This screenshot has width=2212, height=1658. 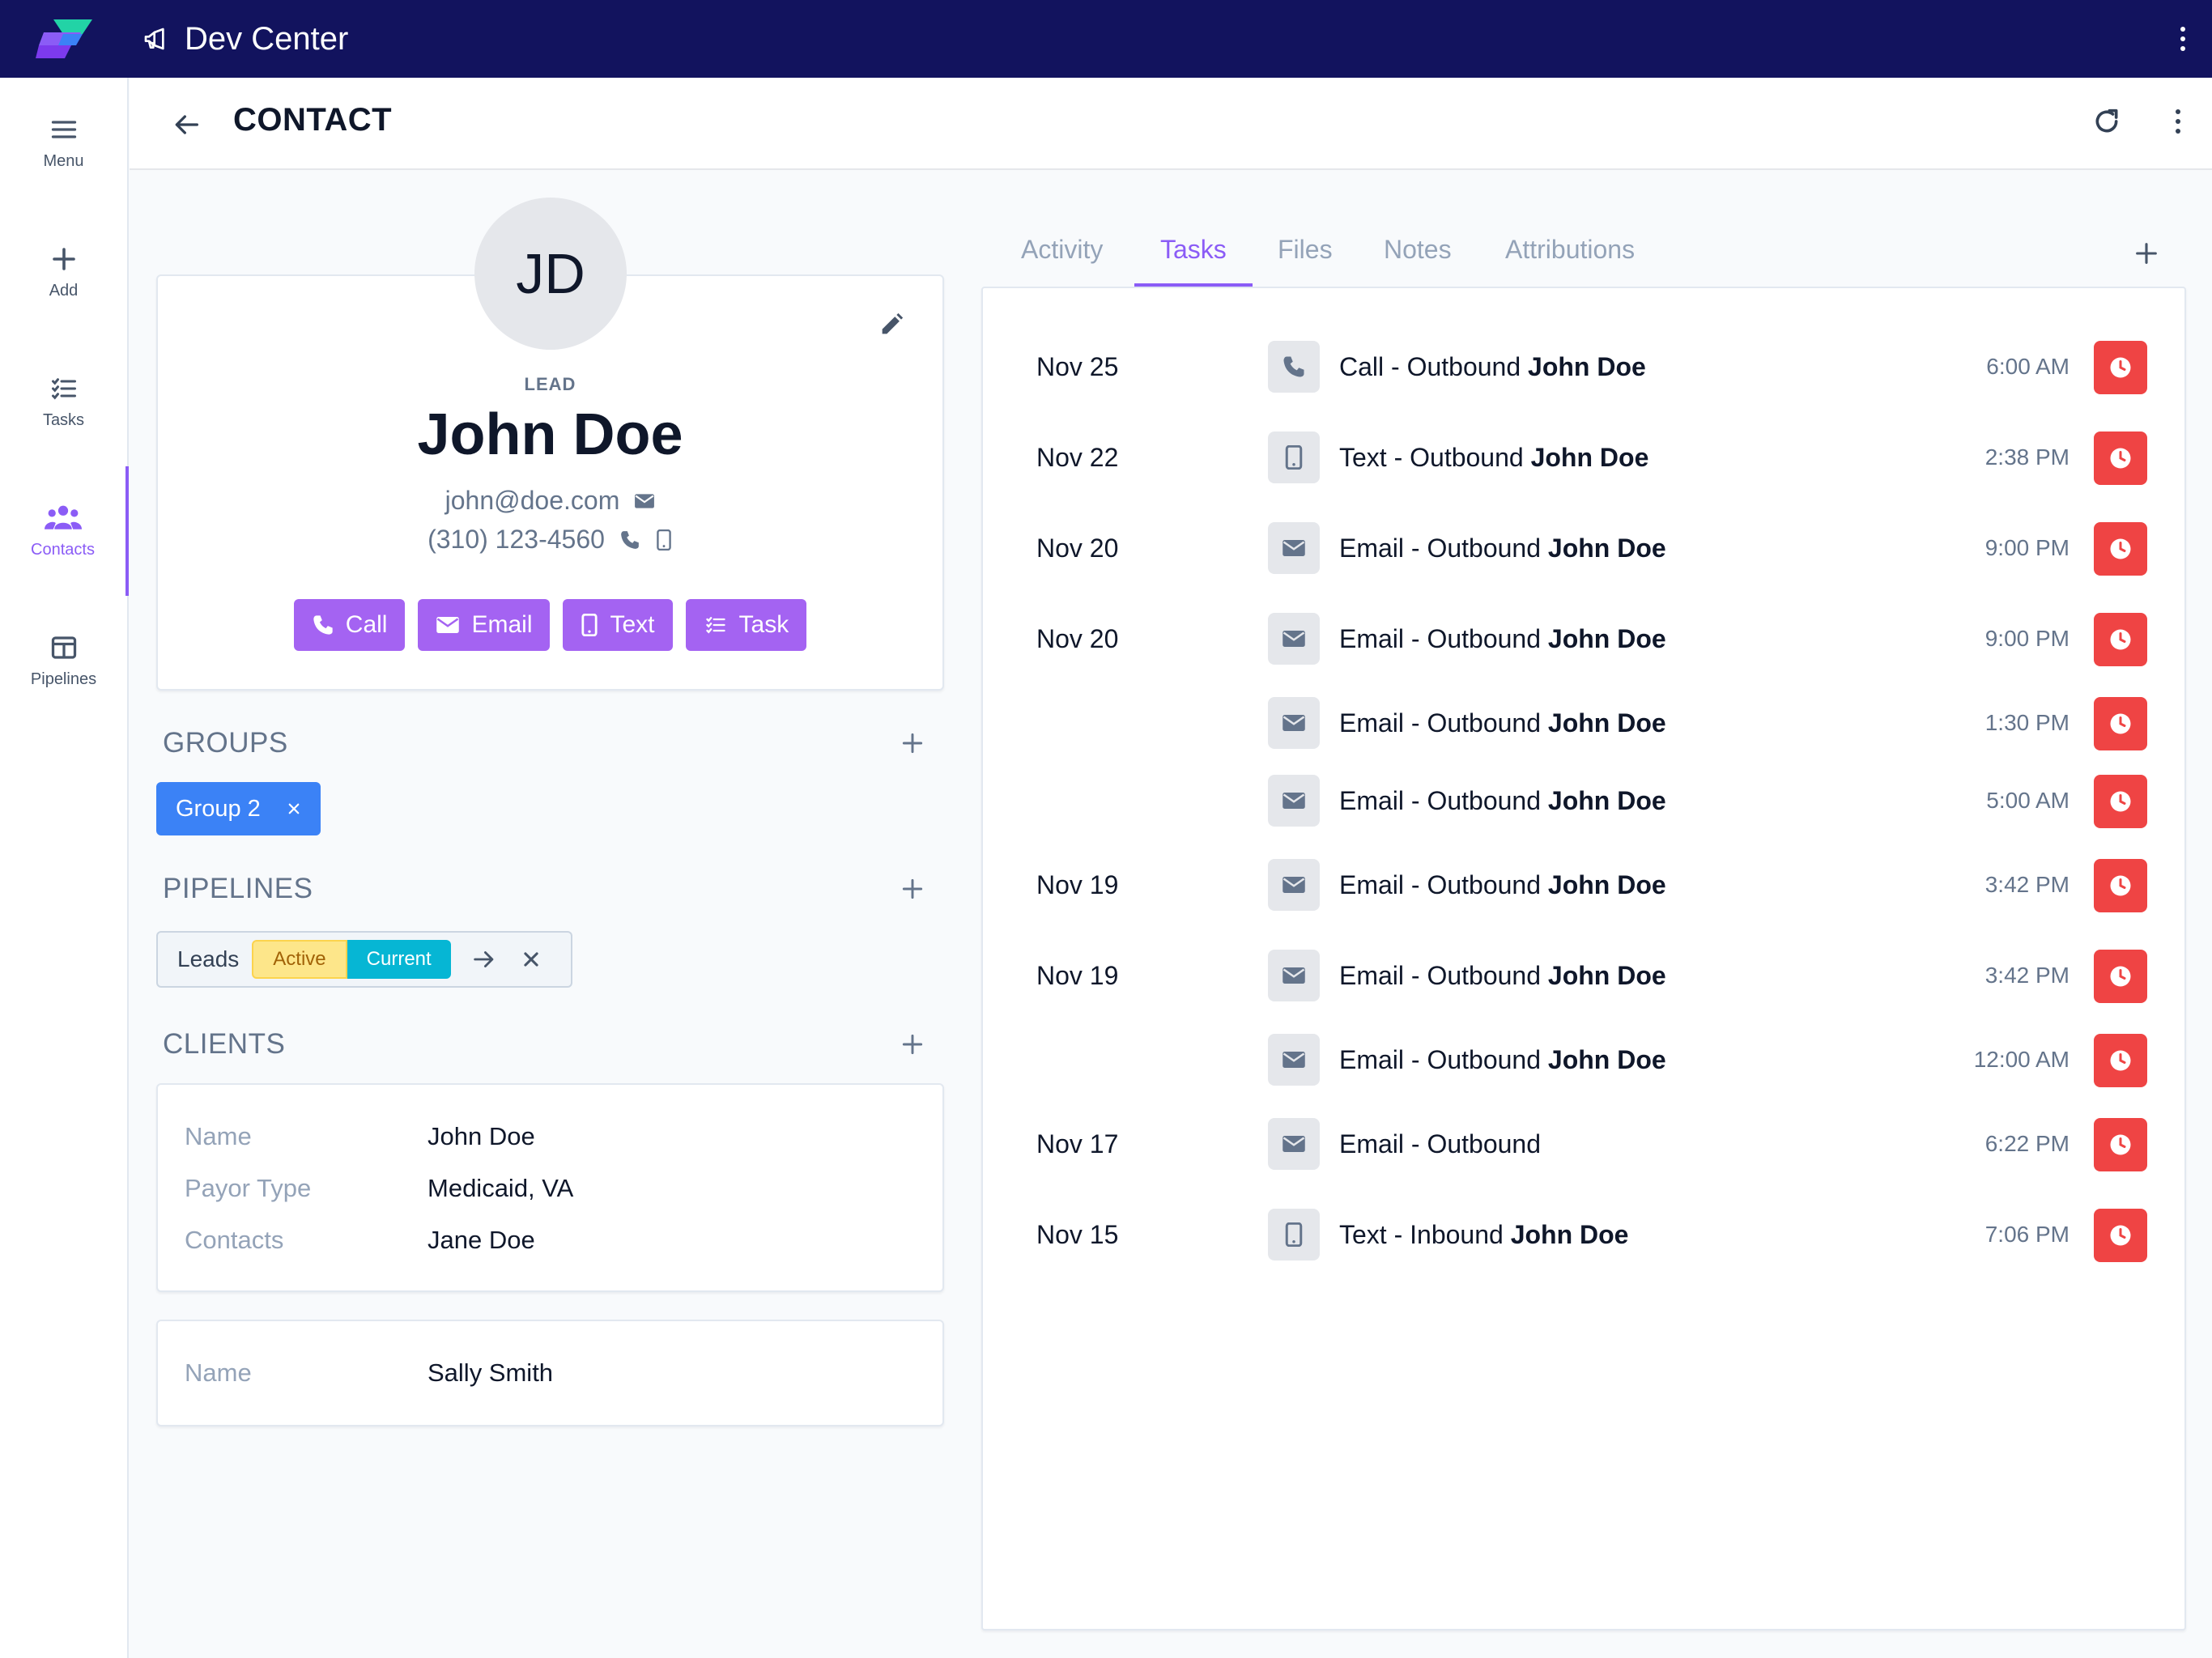 What do you see at coordinates (64, 419) in the screenshot?
I see `nav-label: Tasks` at bounding box center [64, 419].